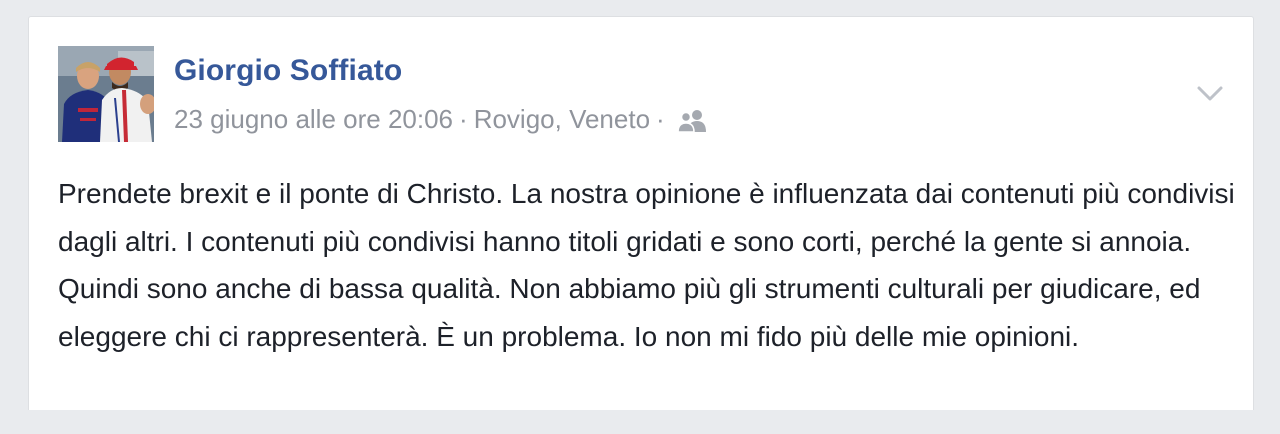  What do you see at coordinates (692, 121) in the screenshot?
I see `friends-icon` at bounding box center [692, 121].